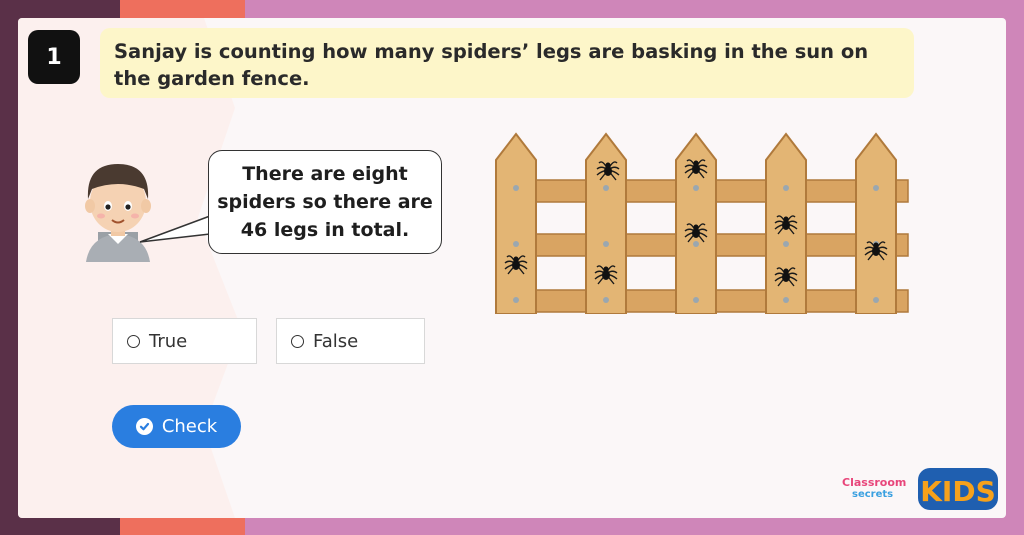  Describe the element at coordinates (874, 482) in the screenshot. I see `logo-line1: Classroom` at that location.